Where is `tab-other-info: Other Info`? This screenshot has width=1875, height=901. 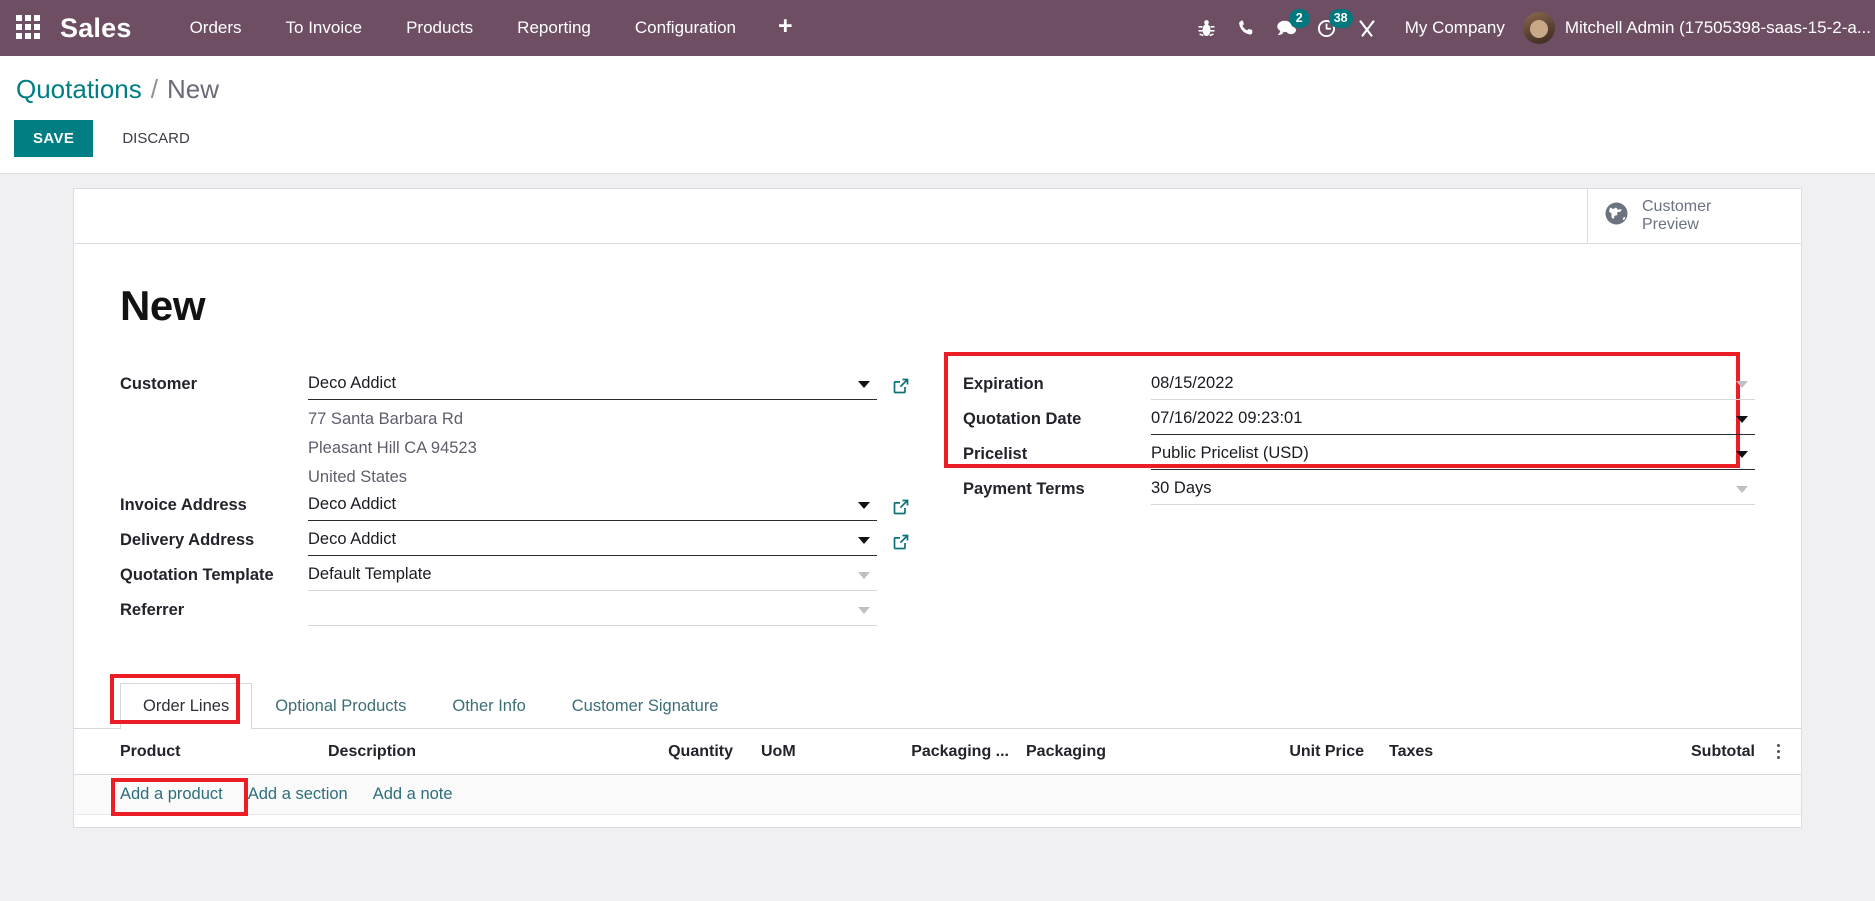 tab-other-info: Other Info is located at coordinates (488, 706).